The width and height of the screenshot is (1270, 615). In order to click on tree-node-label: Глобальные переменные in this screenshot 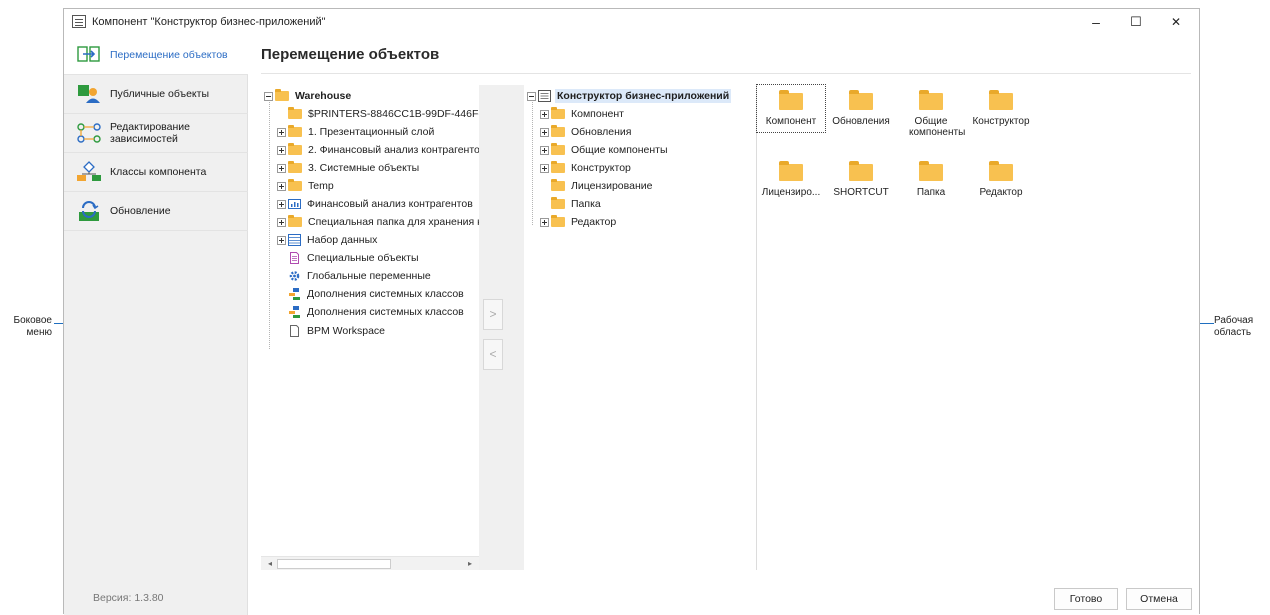, I will do `click(369, 276)`.